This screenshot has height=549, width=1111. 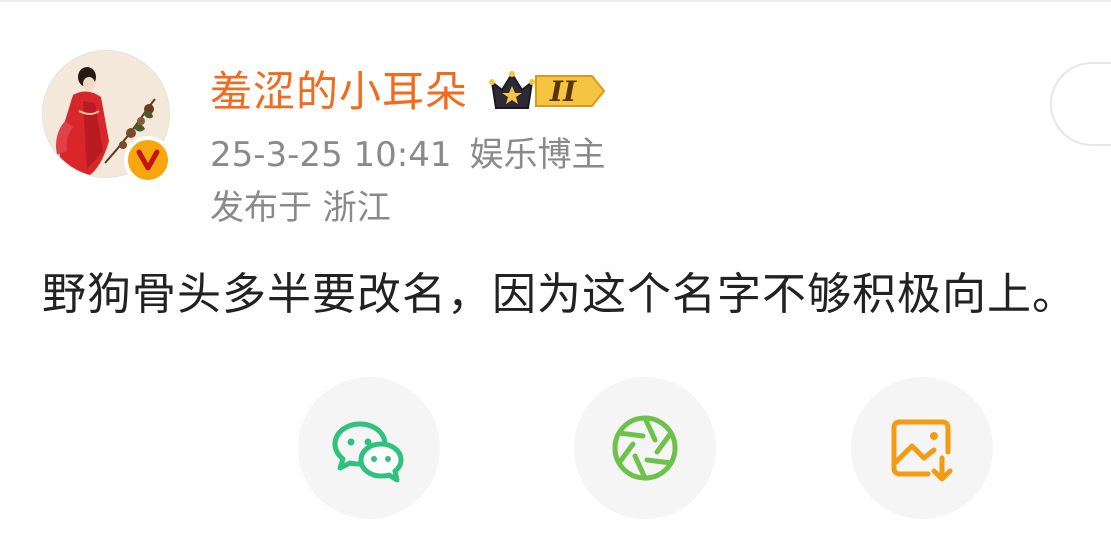 What do you see at coordinates (300, 208) in the screenshot?
I see `post-location: 发布于 浙江` at bounding box center [300, 208].